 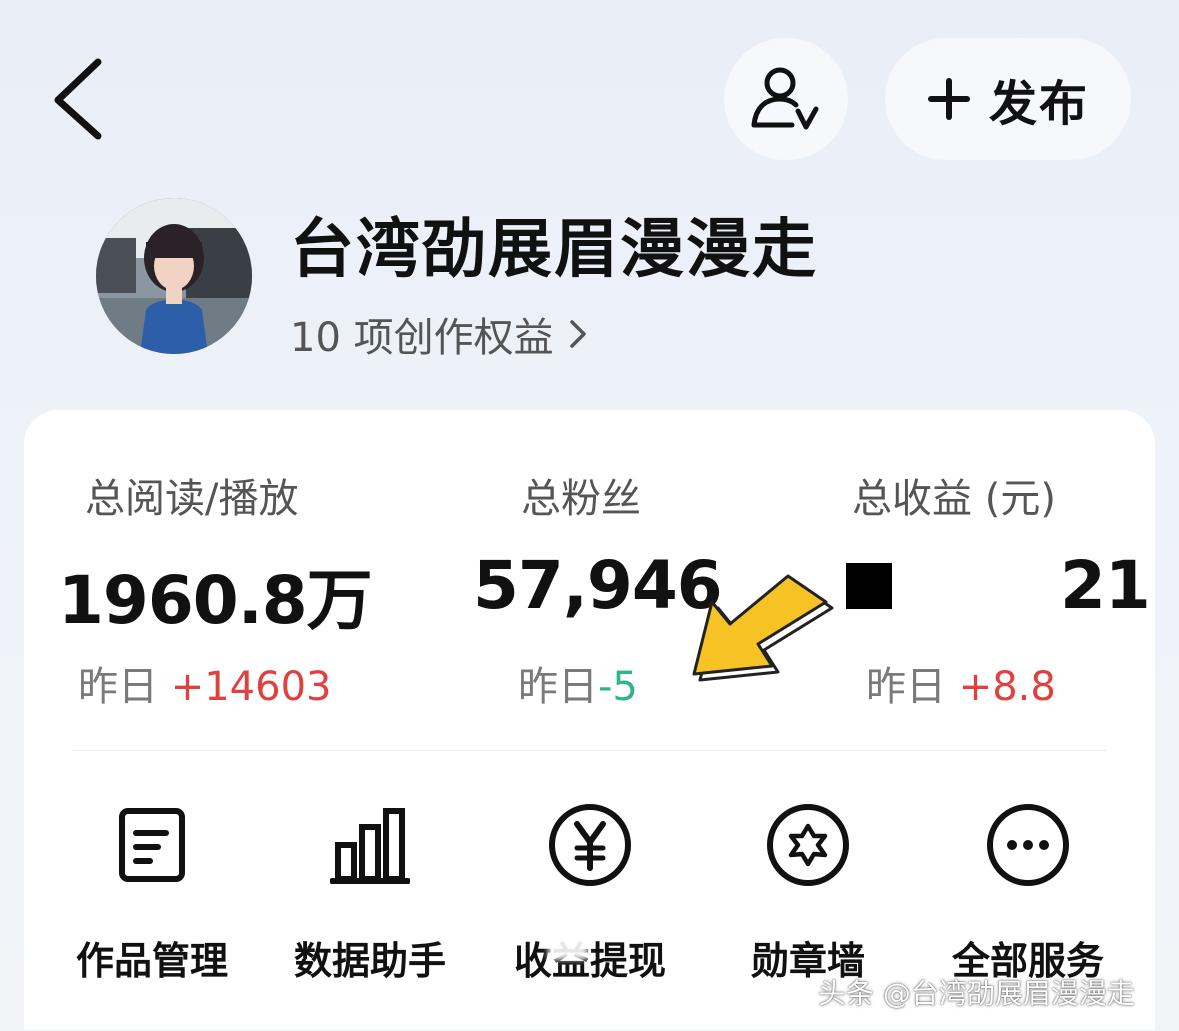 I want to click on stat-value-income: 21, so click(x=1105, y=585).